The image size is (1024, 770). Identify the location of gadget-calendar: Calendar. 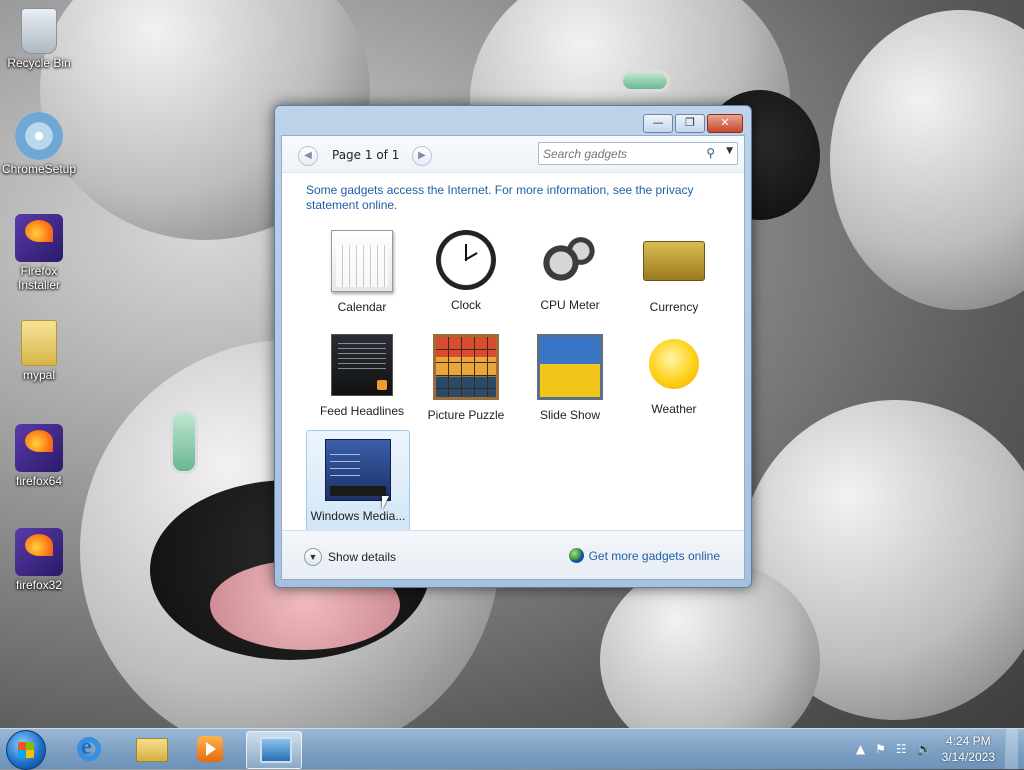
(362, 272).